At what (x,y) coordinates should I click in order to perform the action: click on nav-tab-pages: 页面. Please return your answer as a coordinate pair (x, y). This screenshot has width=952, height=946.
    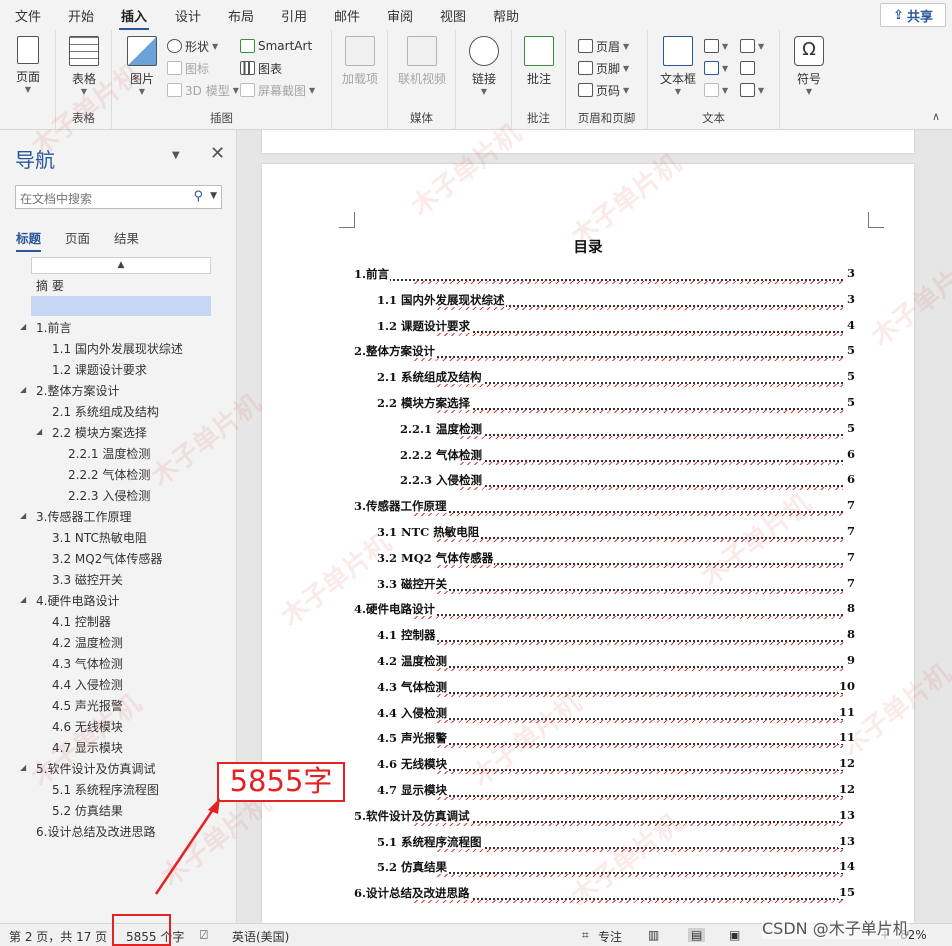
    Looking at the image, I should click on (77, 237).